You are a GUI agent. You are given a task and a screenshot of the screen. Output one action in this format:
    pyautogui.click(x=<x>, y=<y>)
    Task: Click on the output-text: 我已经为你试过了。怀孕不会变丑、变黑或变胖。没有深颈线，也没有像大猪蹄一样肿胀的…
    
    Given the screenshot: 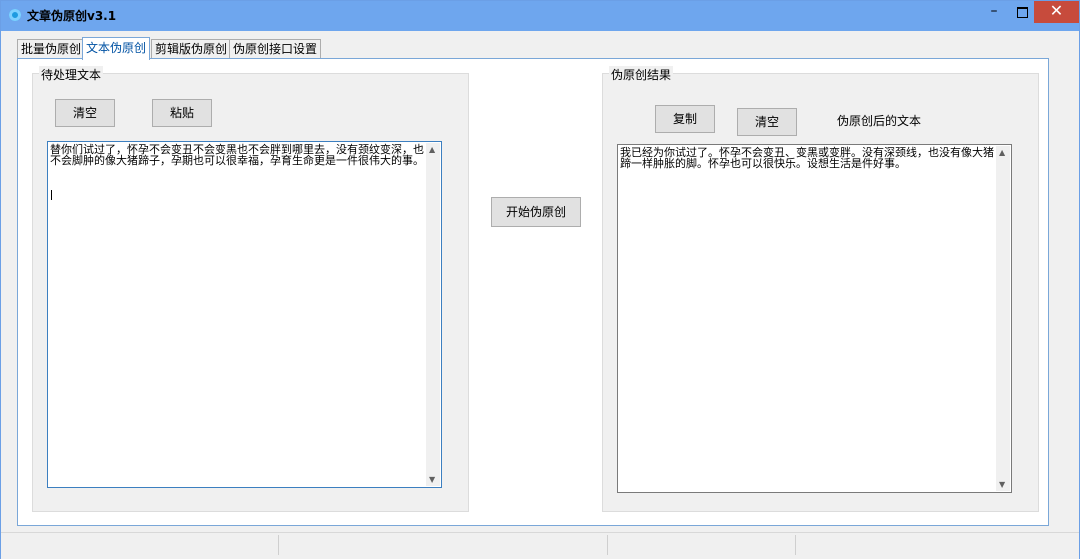 What is the action you would take?
    pyautogui.click(x=807, y=158)
    